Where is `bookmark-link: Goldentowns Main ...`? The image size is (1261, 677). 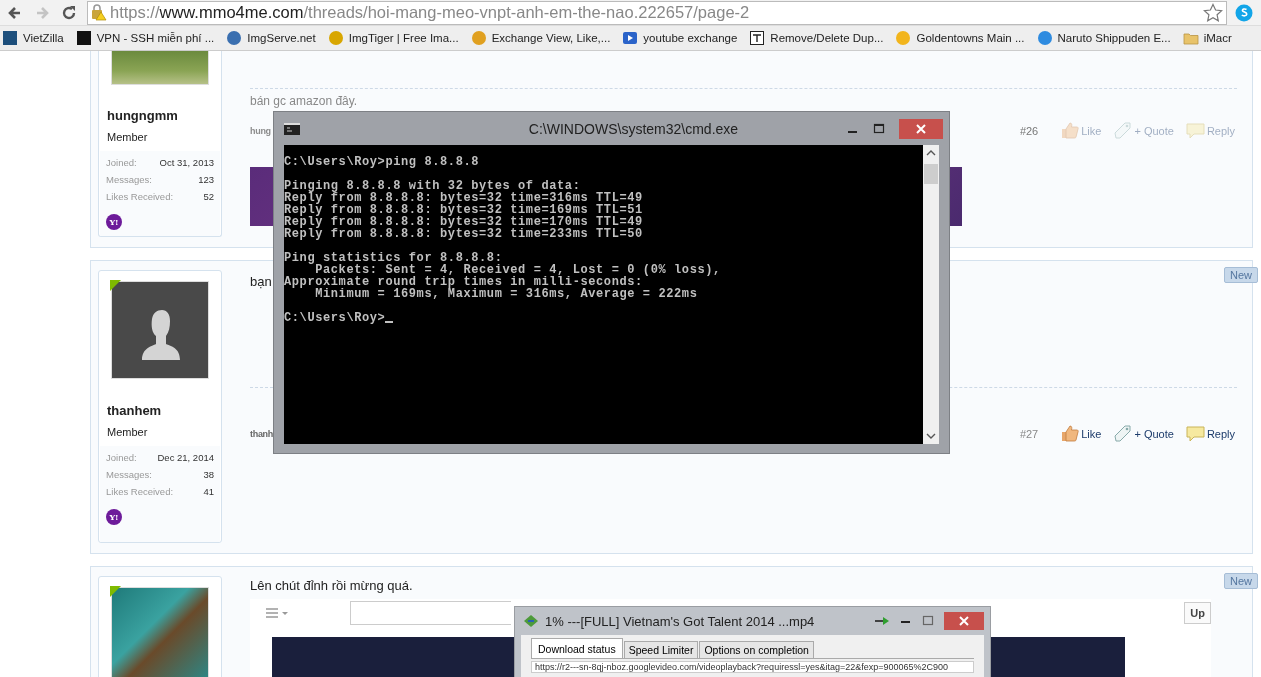 bookmark-link: Goldentowns Main ... is located at coordinates (960, 38).